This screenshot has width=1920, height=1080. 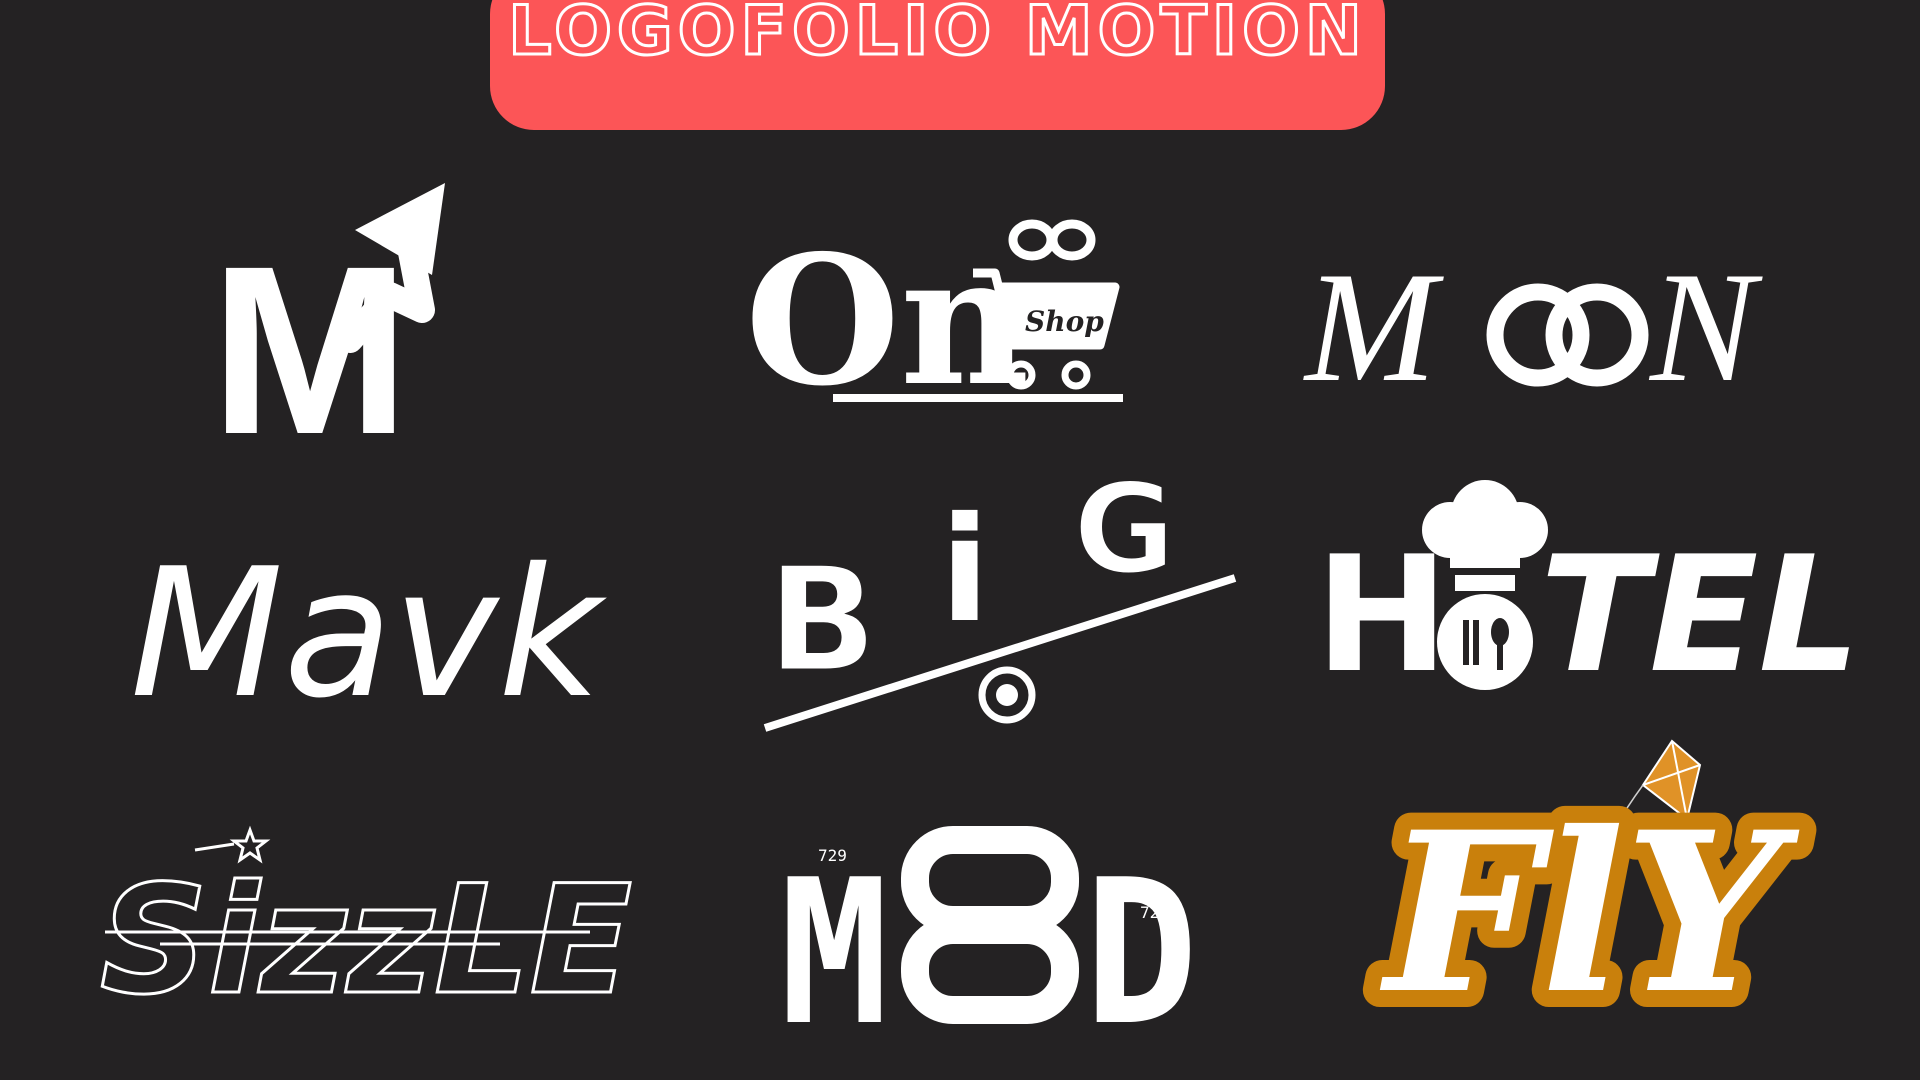 I want to click on sizzle-text: SizzLE, so click(x=366, y=941).